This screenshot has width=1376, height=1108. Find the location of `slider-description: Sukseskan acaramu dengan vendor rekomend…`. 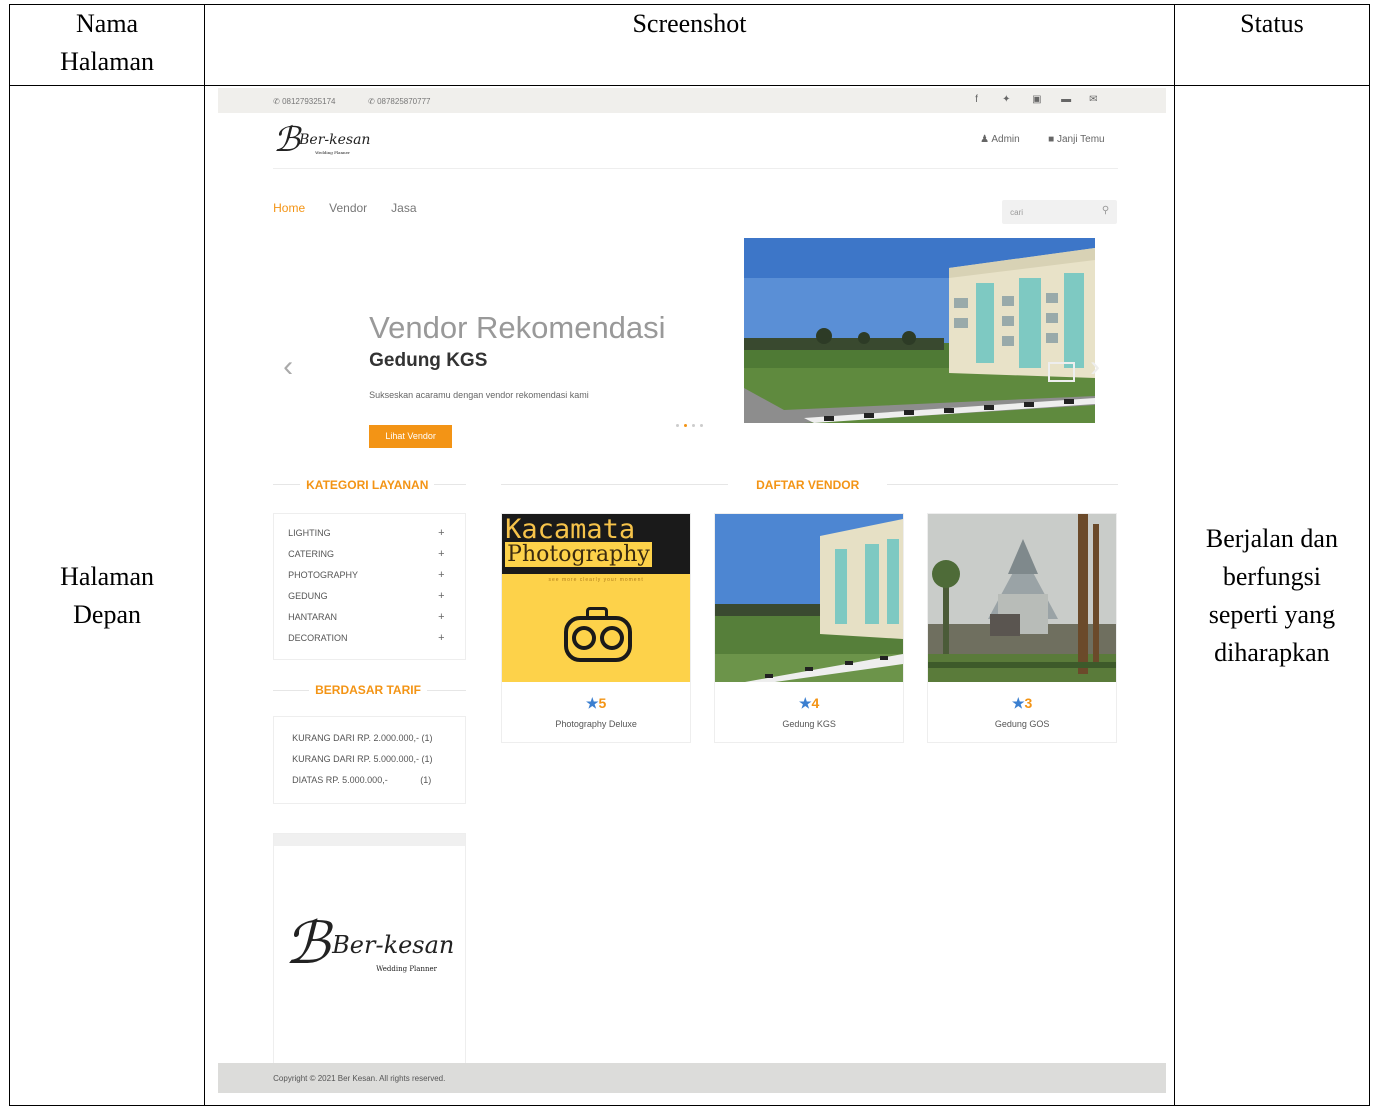

slider-description: Sukseskan acaramu dengan vendor rekomend… is located at coordinates (479, 395).